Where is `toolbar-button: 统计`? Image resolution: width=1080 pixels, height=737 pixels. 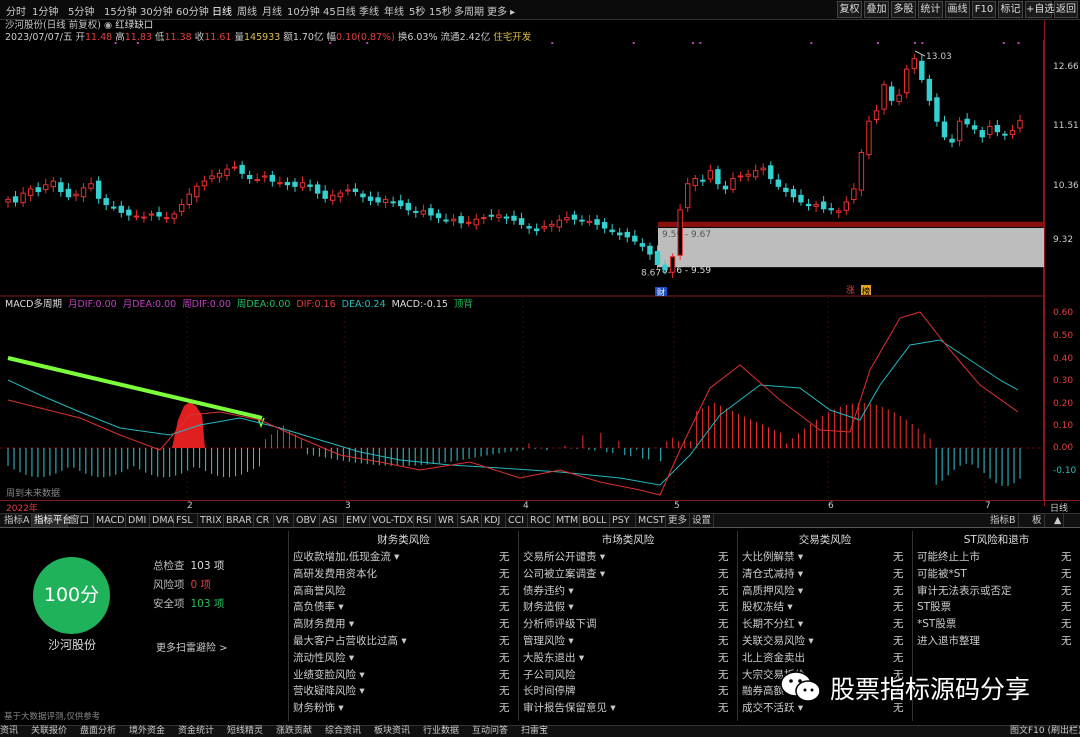
toolbar-button: 统计 is located at coordinates (930, 9).